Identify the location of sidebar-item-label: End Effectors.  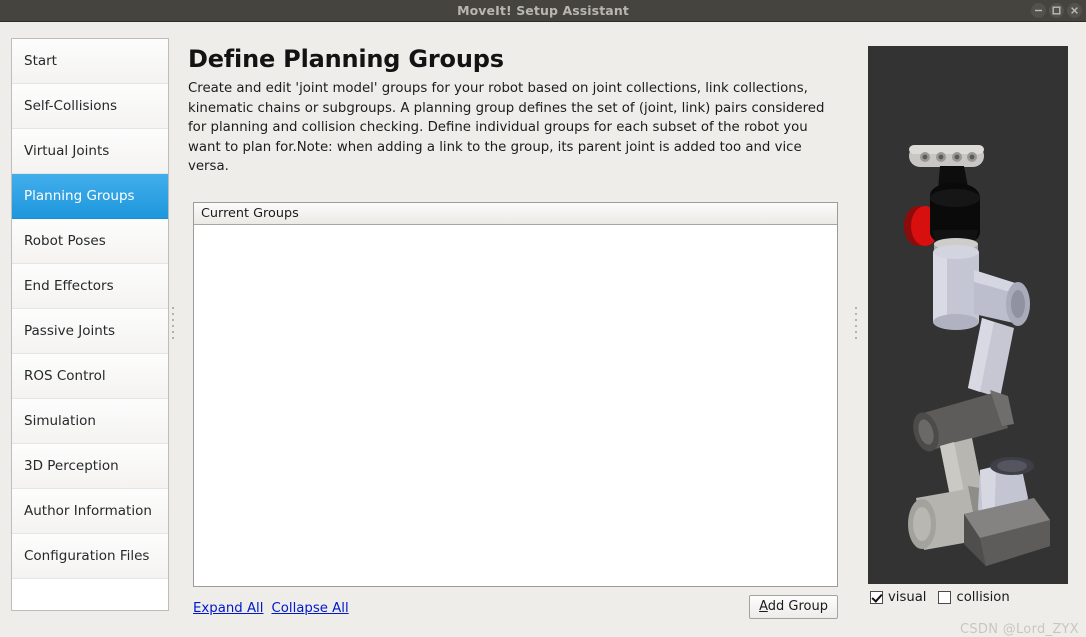
(69, 286).